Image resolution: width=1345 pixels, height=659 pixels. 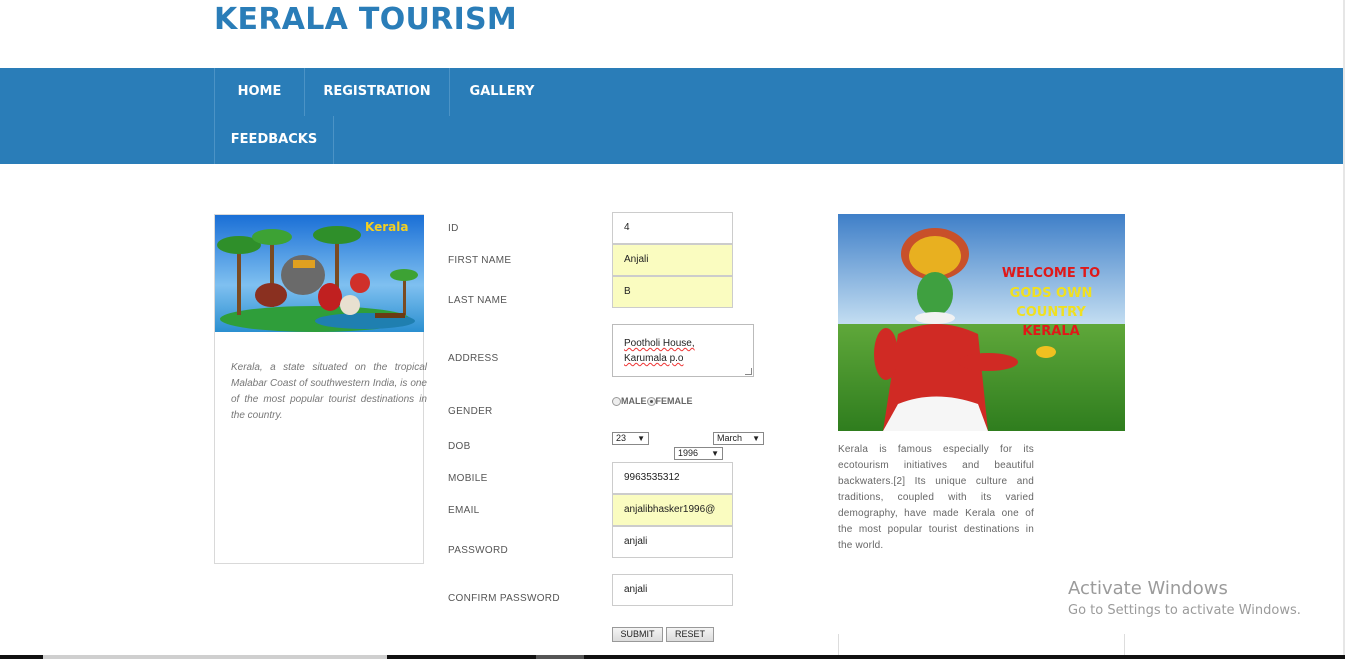 I want to click on dob-month-value: March, so click(x=730, y=438).